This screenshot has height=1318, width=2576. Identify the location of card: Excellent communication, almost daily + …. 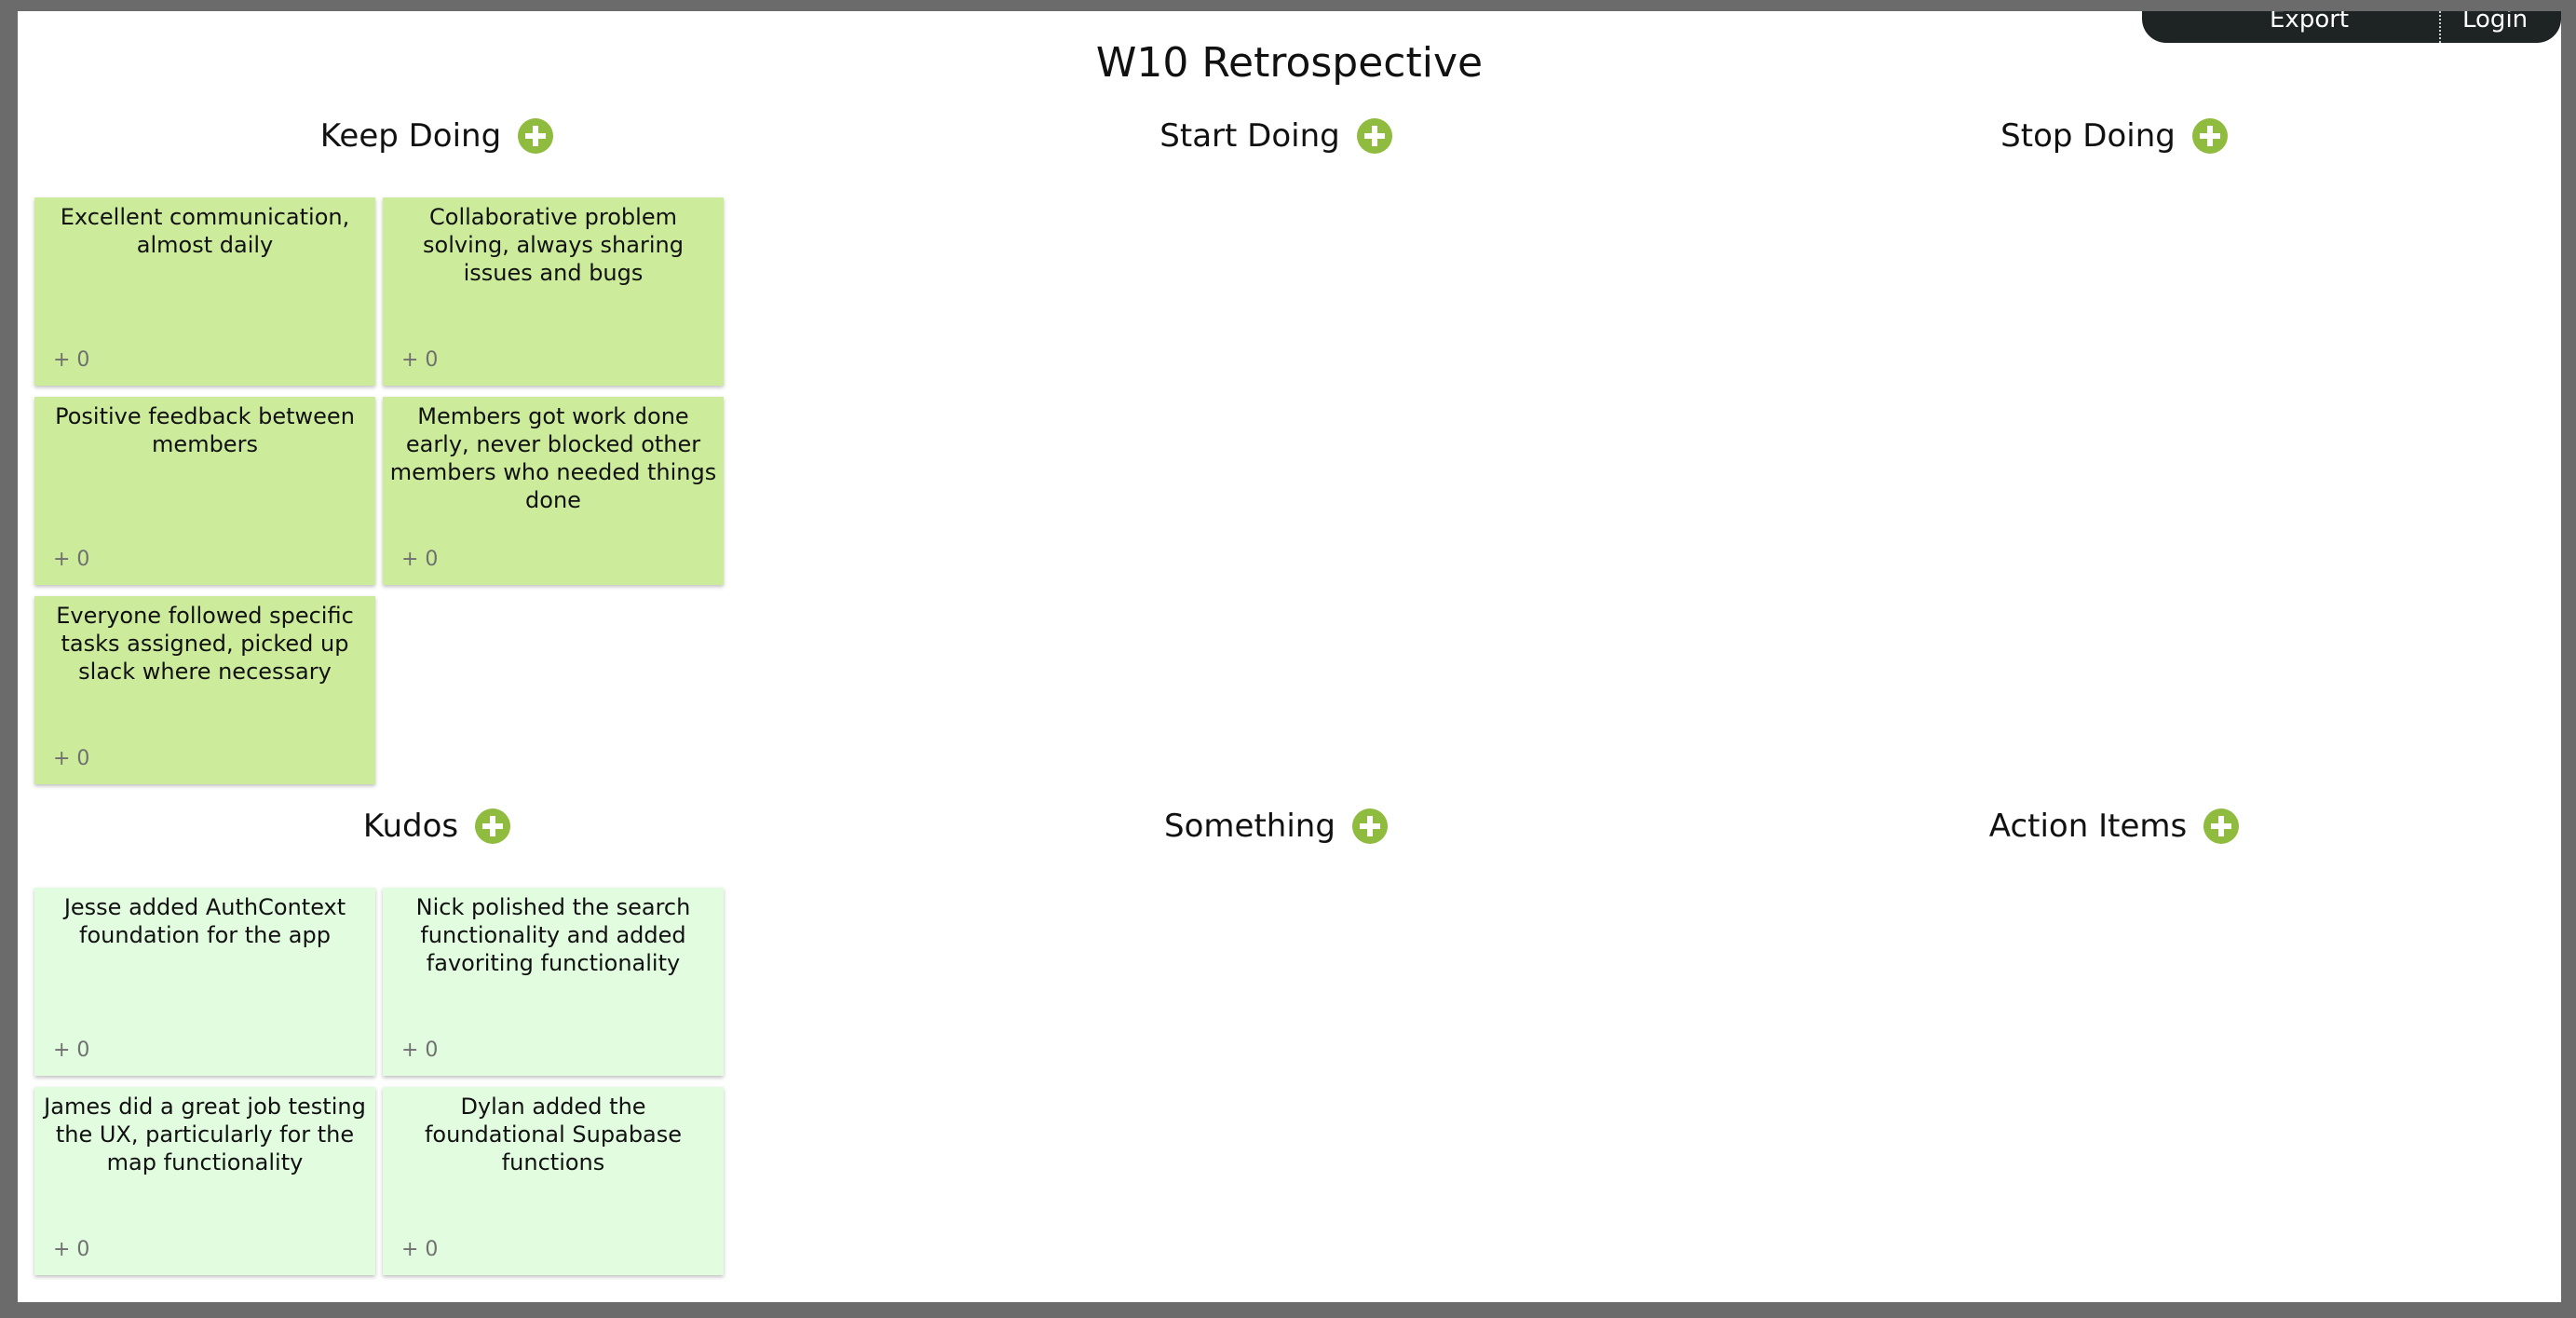
(204, 291).